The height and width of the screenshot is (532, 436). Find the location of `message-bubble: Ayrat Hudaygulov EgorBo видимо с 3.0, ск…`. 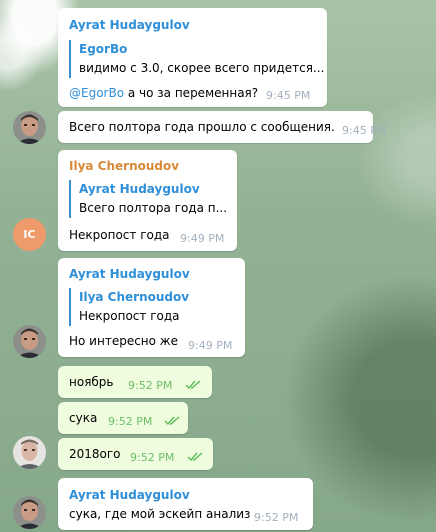

message-bubble: Ayrat Hudaygulov EgorBo видимо с 3.0, ск… is located at coordinates (192, 57).